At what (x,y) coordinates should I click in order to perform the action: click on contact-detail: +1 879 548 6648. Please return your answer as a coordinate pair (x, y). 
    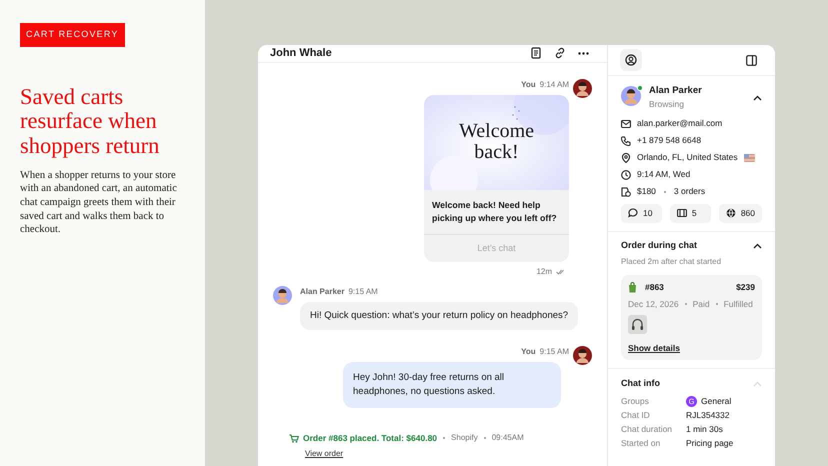
    Looking at the image, I should click on (669, 140).